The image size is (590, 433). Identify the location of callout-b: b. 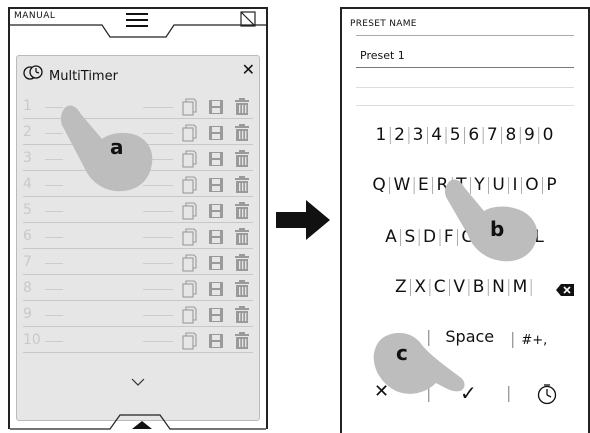
(497, 229).